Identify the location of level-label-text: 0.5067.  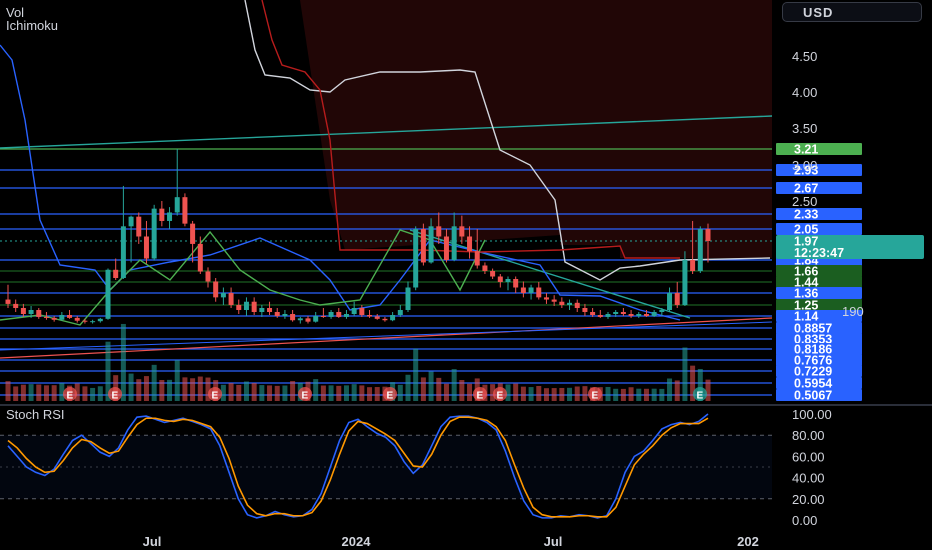
(813, 396).